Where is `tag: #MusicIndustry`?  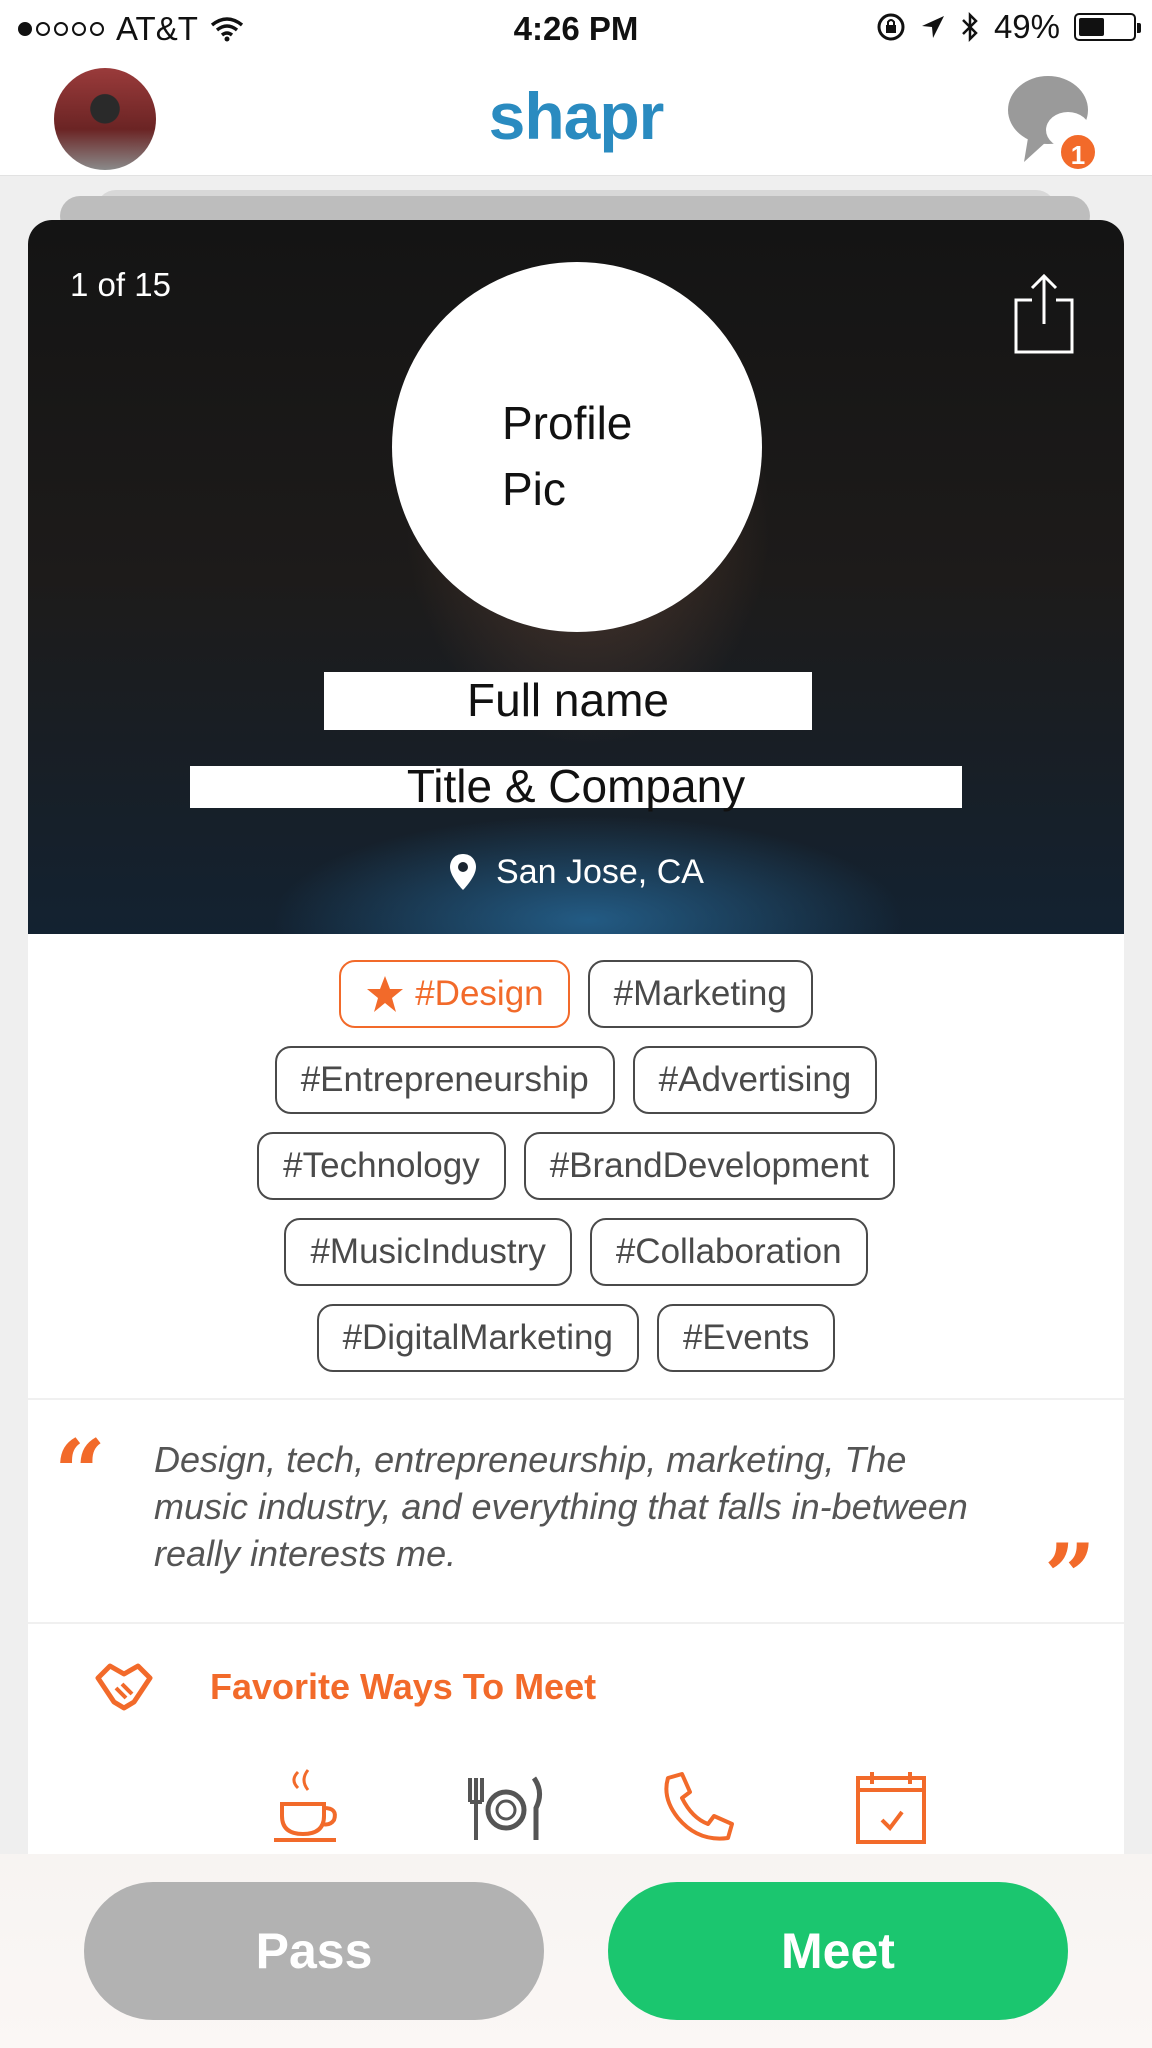 tag: #MusicIndustry is located at coordinates (428, 1252).